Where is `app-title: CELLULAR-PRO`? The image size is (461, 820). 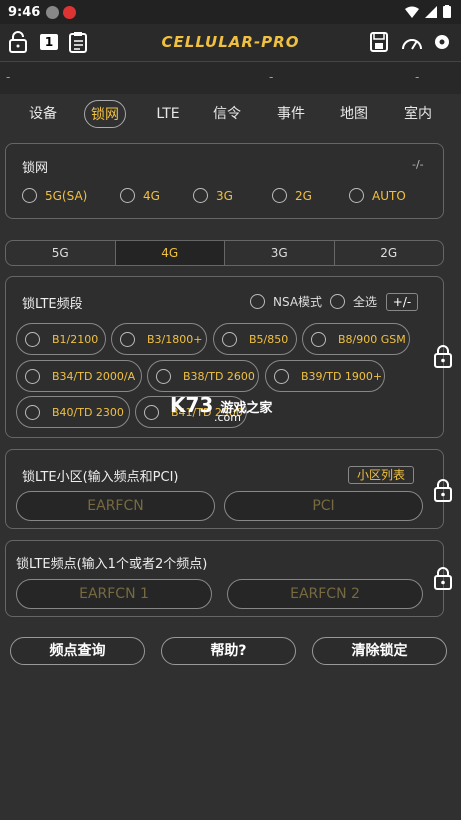 app-title: CELLULAR-PRO is located at coordinates (230, 42).